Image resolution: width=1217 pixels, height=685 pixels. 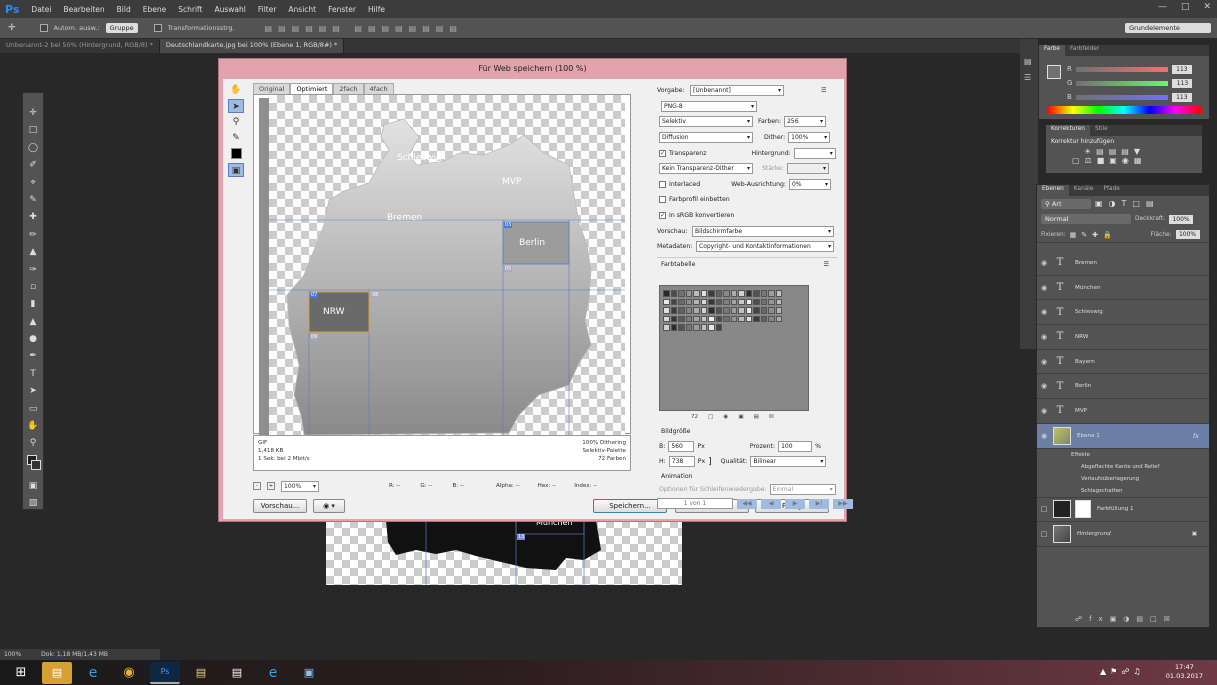 What do you see at coordinates (1122, 671) in the screenshot?
I see `tray-icons: ▲⚑☍♫` at bounding box center [1122, 671].